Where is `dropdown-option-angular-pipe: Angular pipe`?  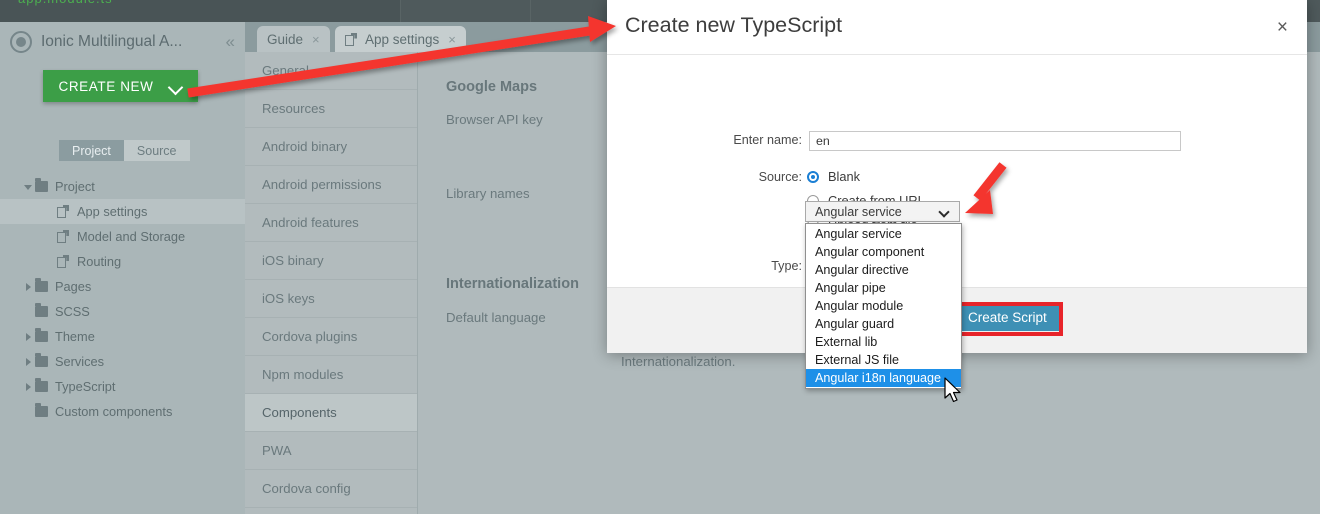
dropdown-option-angular-pipe: Angular pipe is located at coordinates (883, 288).